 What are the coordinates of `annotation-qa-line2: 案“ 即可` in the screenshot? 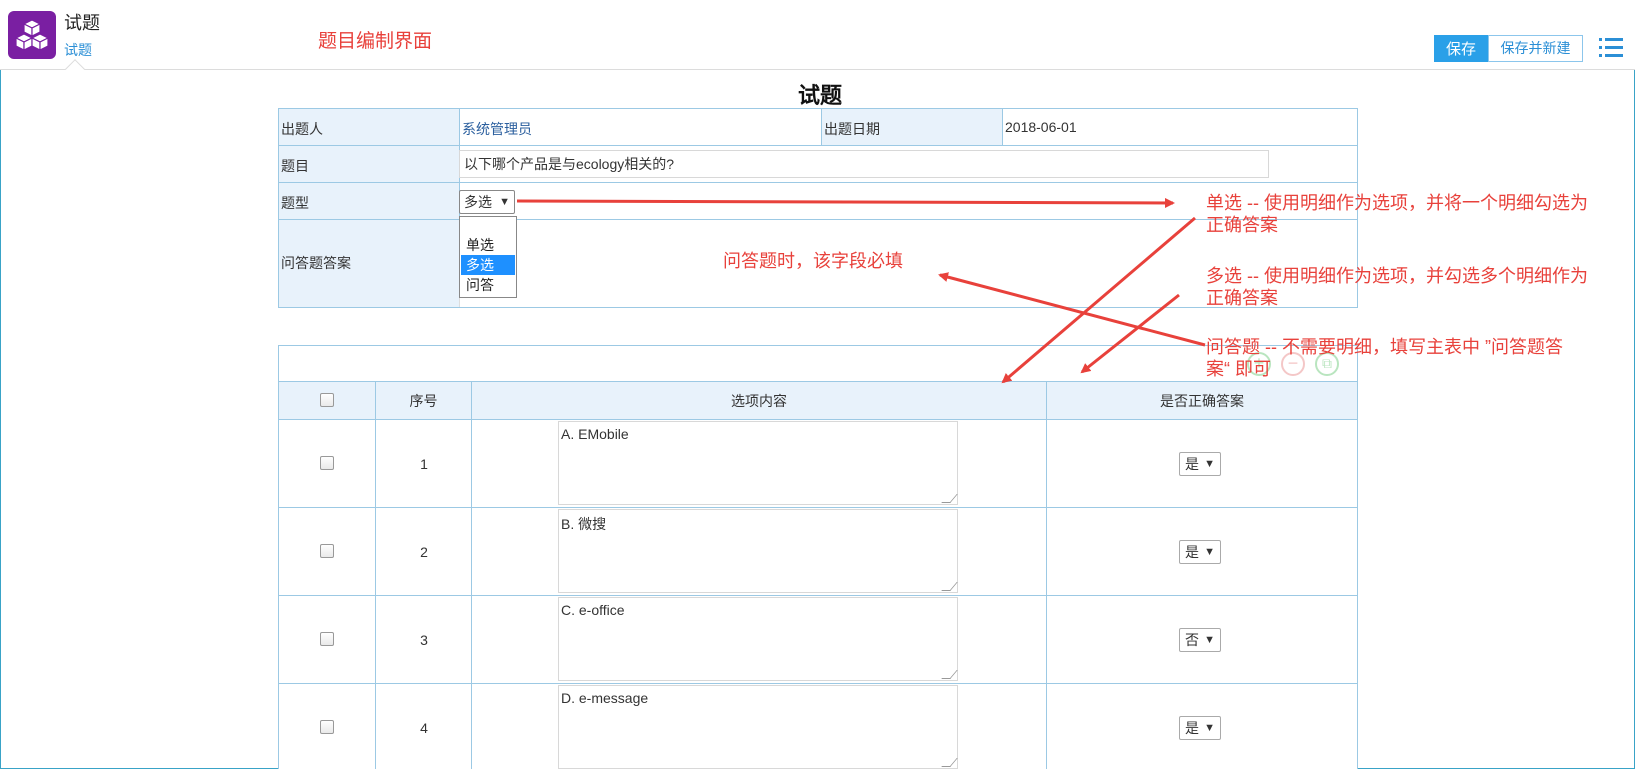 It's located at (1238, 369).